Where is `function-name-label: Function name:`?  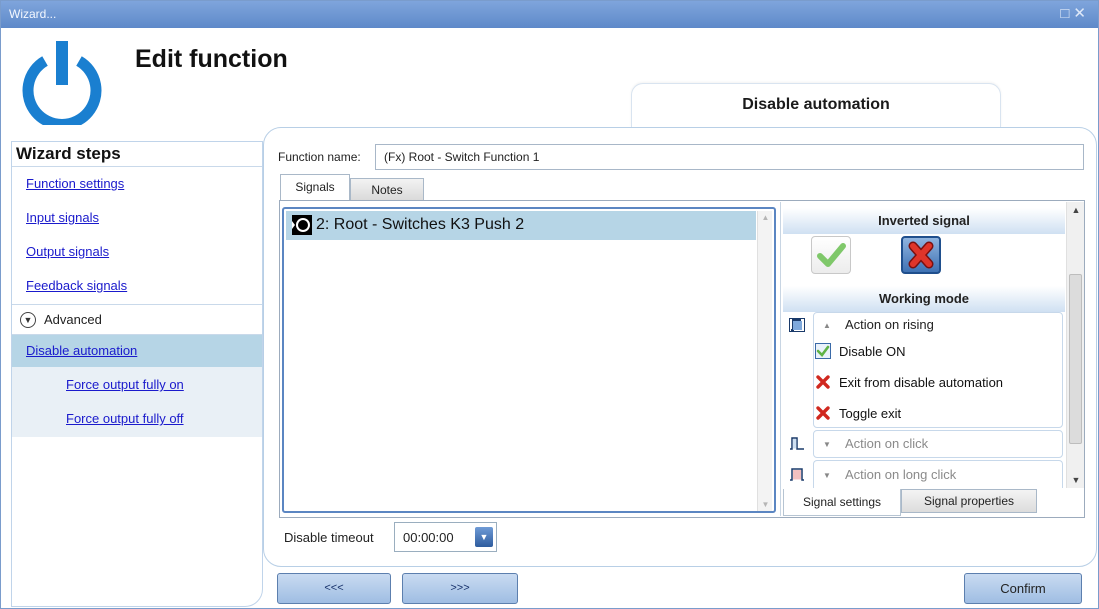
function-name-label: Function name: is located at coordinates (319, 157).